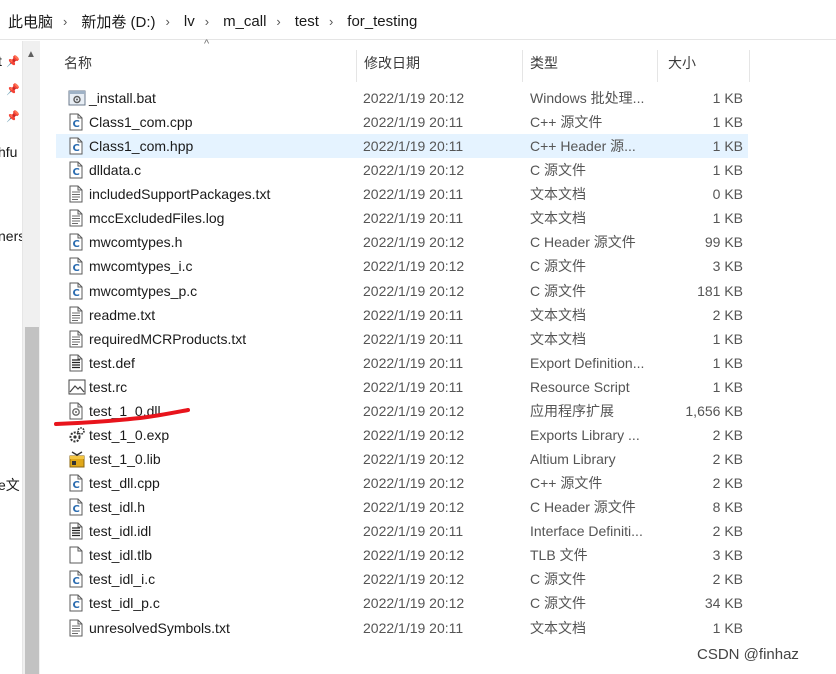 The width and height of the screenshot is (836, 674). Describe the element at coordinates (13, 62) in the screenshot. I see `pin-icon: 📌` at that location.